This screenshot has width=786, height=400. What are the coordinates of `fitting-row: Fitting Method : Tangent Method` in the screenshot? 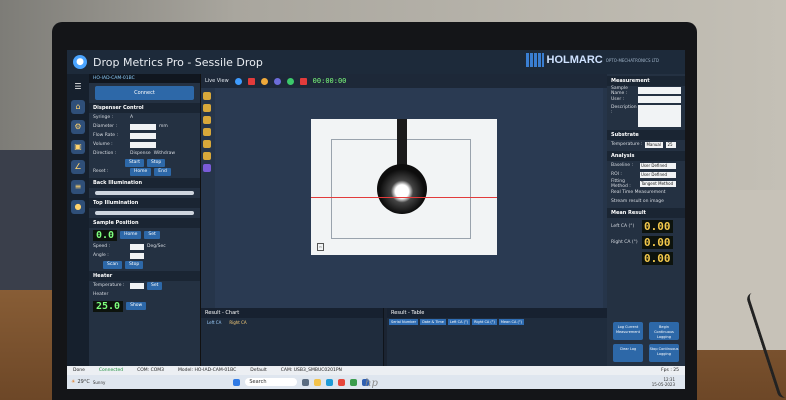 It's located at (646, 184).